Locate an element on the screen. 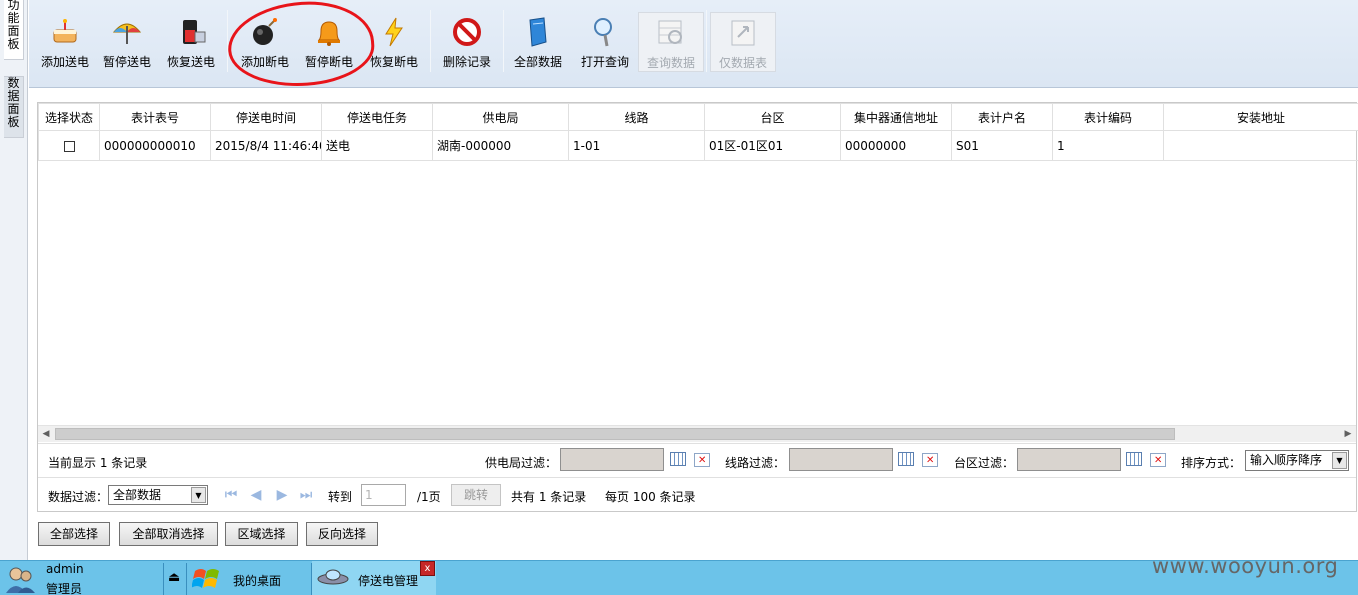 This screenshot has height=595, width=1358. no-entry-icon is located at coordinates (467, 32).